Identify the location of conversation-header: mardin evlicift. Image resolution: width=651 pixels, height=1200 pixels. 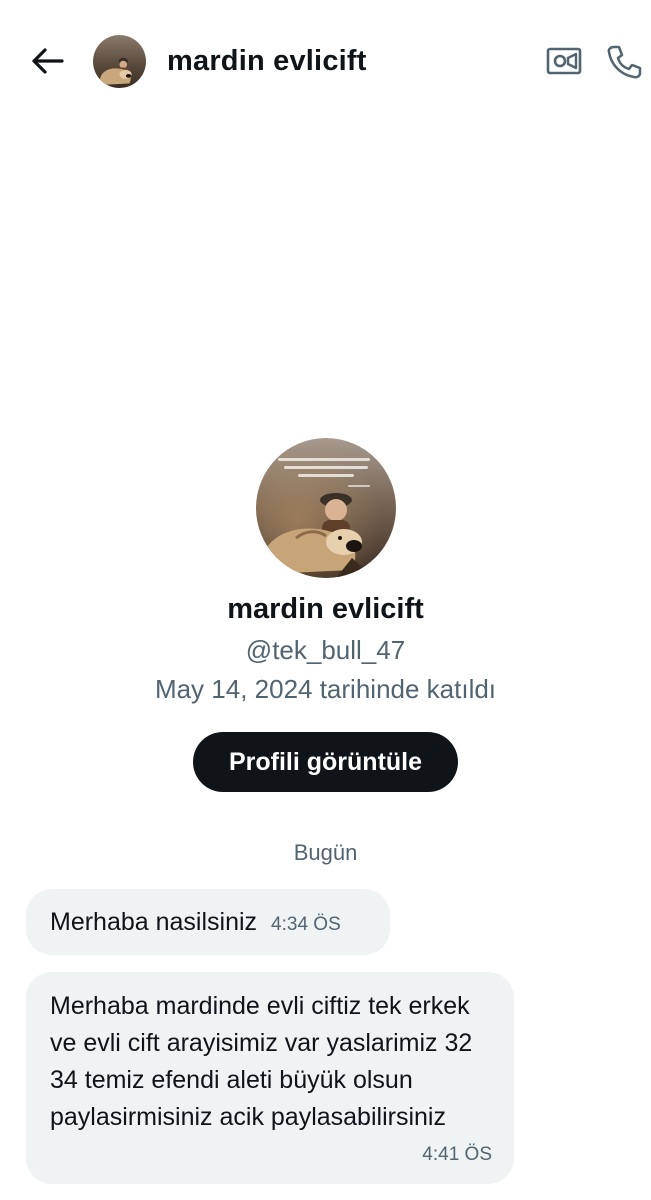
(325, 61).